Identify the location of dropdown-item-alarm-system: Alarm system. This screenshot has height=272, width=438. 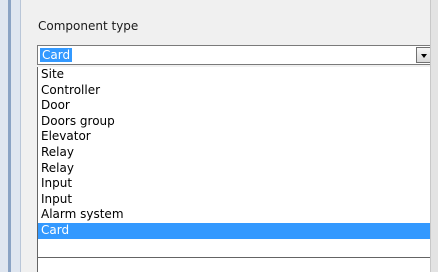
(235, 215).